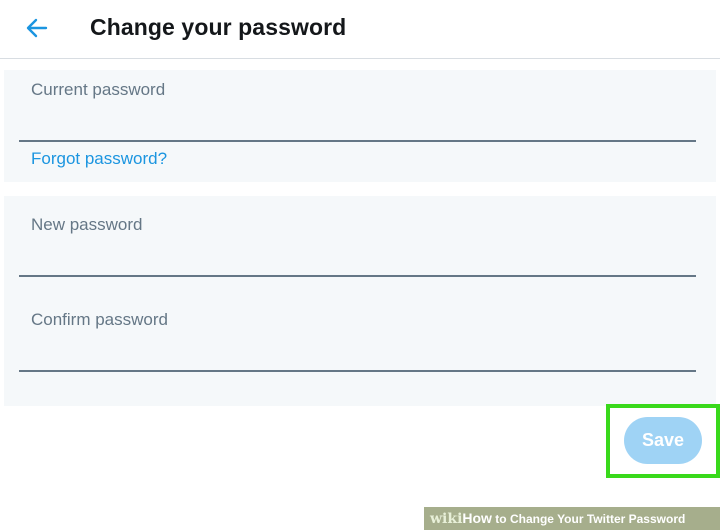  Describe the element at coordinates (37, 28) in the screenshot. I see `arrow-left-icon` at that location.